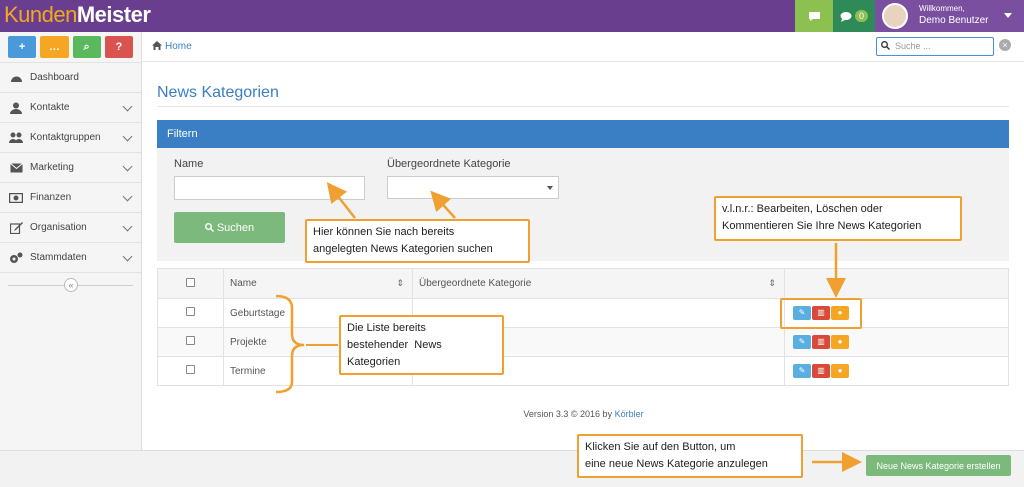  Describe the element at coordinates (822, 226) in the screenshot. I see `annotation-text: Kommentieren Sie Ihre News Kategorien` at that location.